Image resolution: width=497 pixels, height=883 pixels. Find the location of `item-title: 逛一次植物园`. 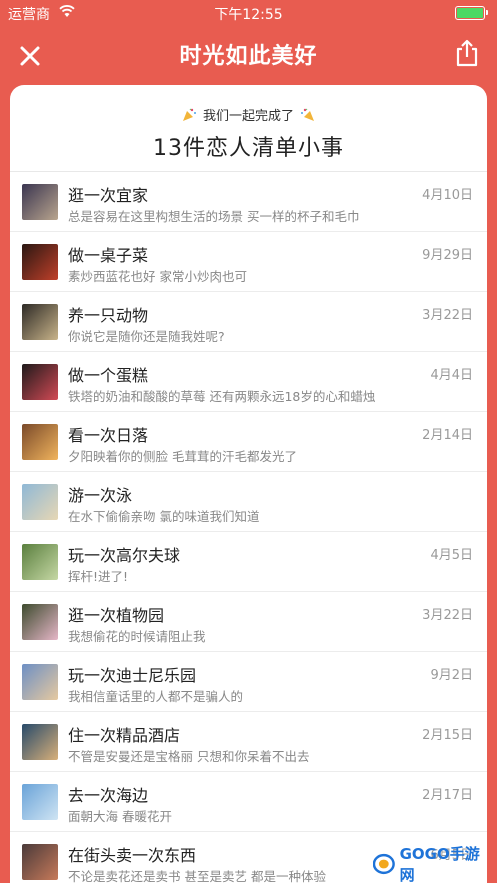

item-title: 逛一次植物园 is located at coordinates (116, 615).